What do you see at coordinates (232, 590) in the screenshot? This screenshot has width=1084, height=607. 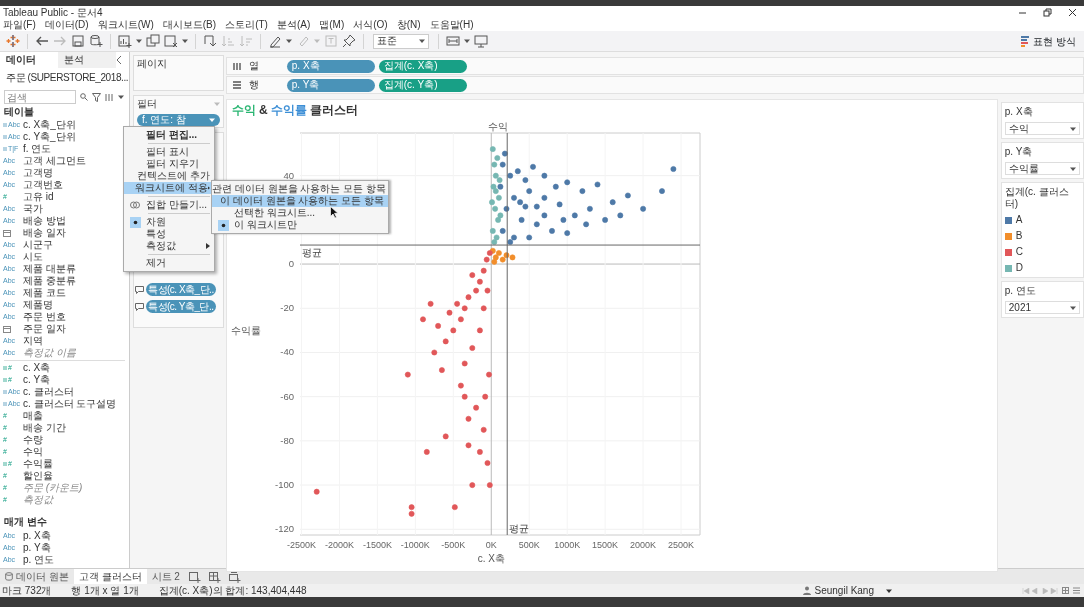 I see `status-text: 집계(c. X축)의 합계: 143,404,448` at bounding box center [232, 590].